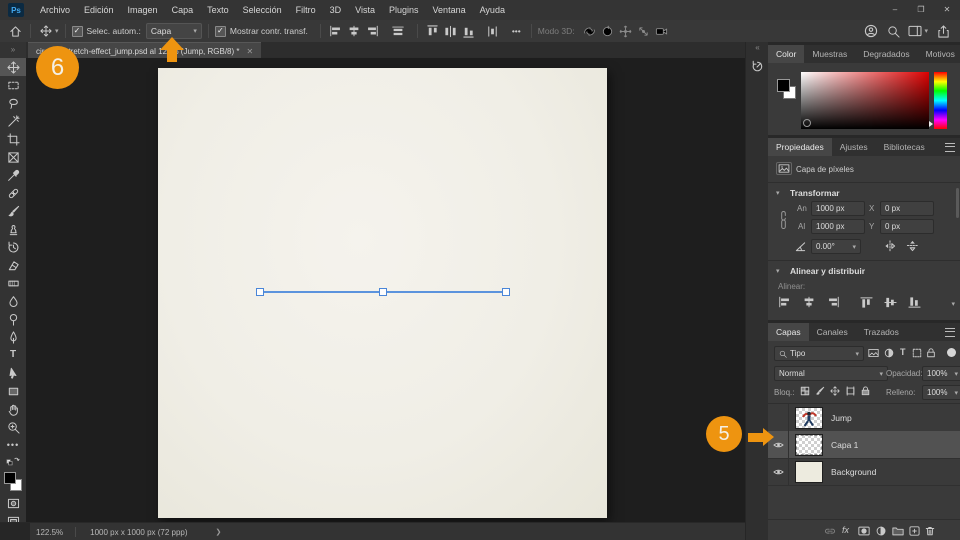 The width and height of the screenshot is (960, 540). What do you see at coordinates (886, 54) in the screenshot?
I see `tab-degradados: Degradados` at bounding box center [886, 54].